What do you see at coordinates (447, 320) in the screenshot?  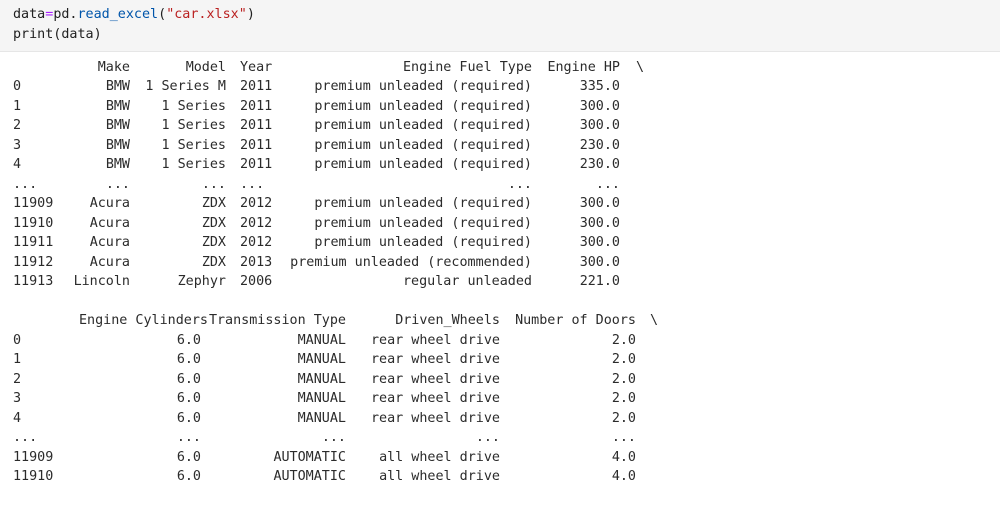 I see `table2-header-driven-wheels: Driven_Wheels` at bounding box center [447, 320].